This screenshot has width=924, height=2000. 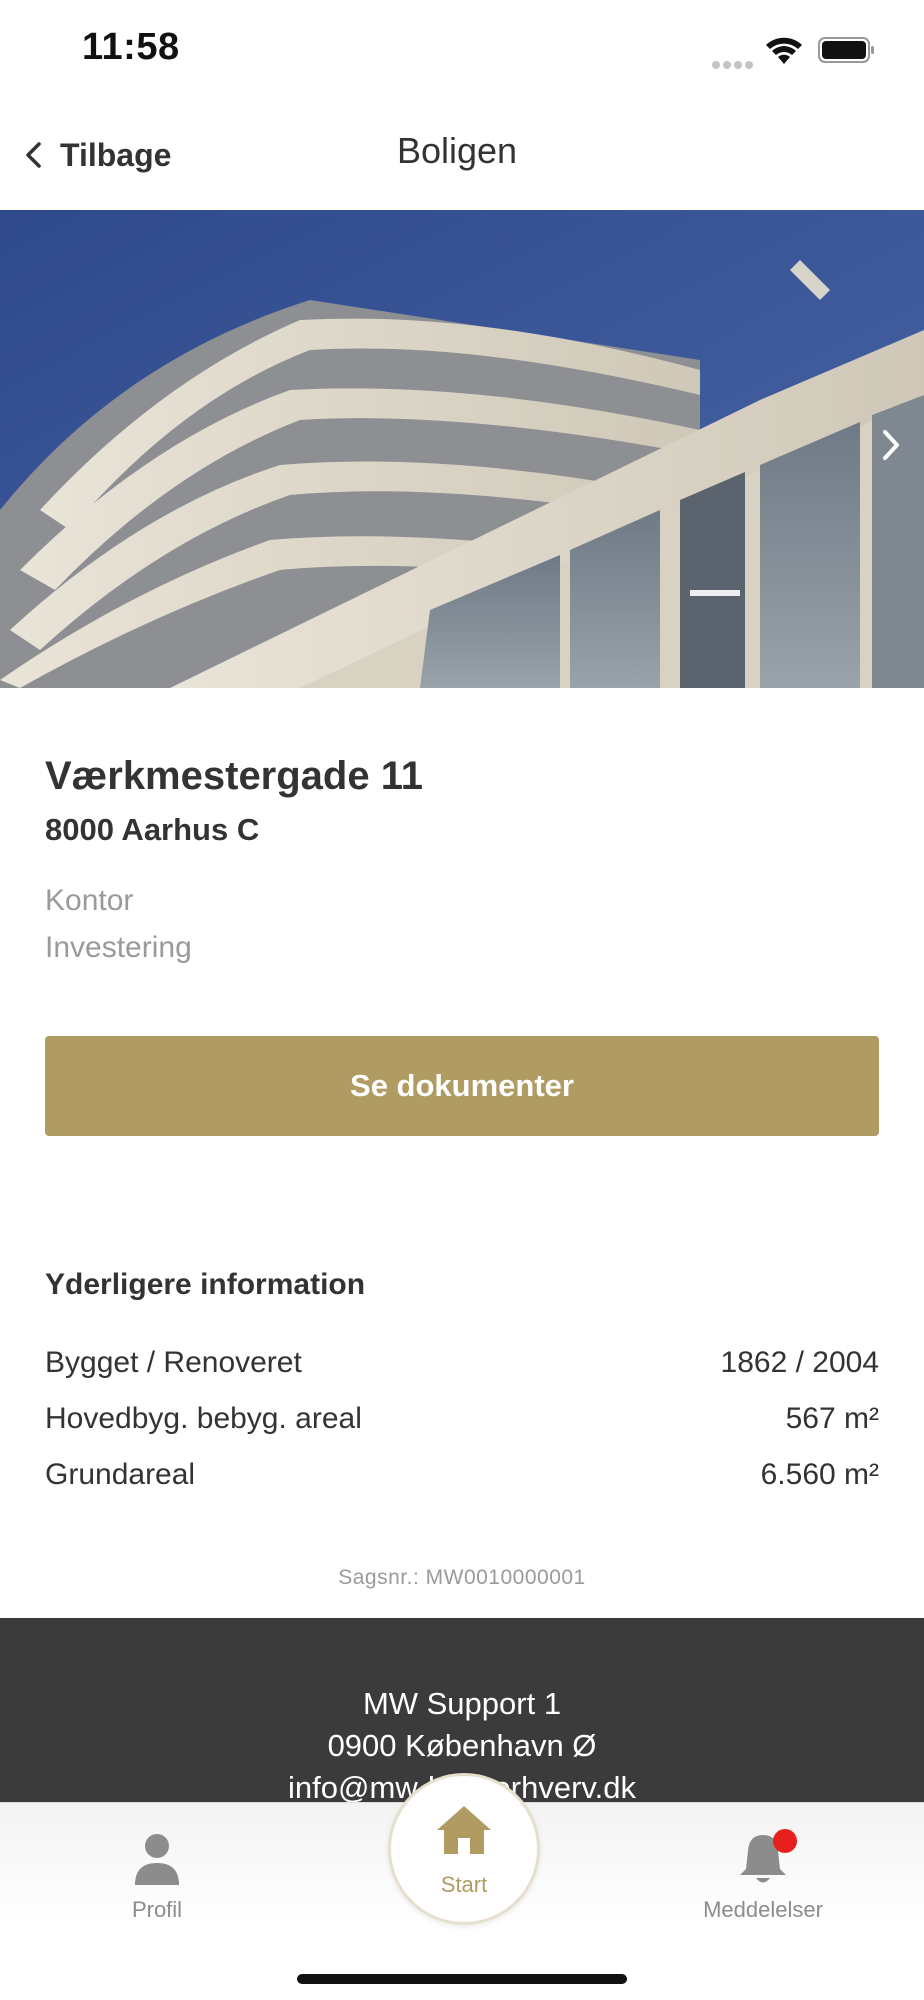 I want to click on home-indicator, so click(x=462, y=1979).